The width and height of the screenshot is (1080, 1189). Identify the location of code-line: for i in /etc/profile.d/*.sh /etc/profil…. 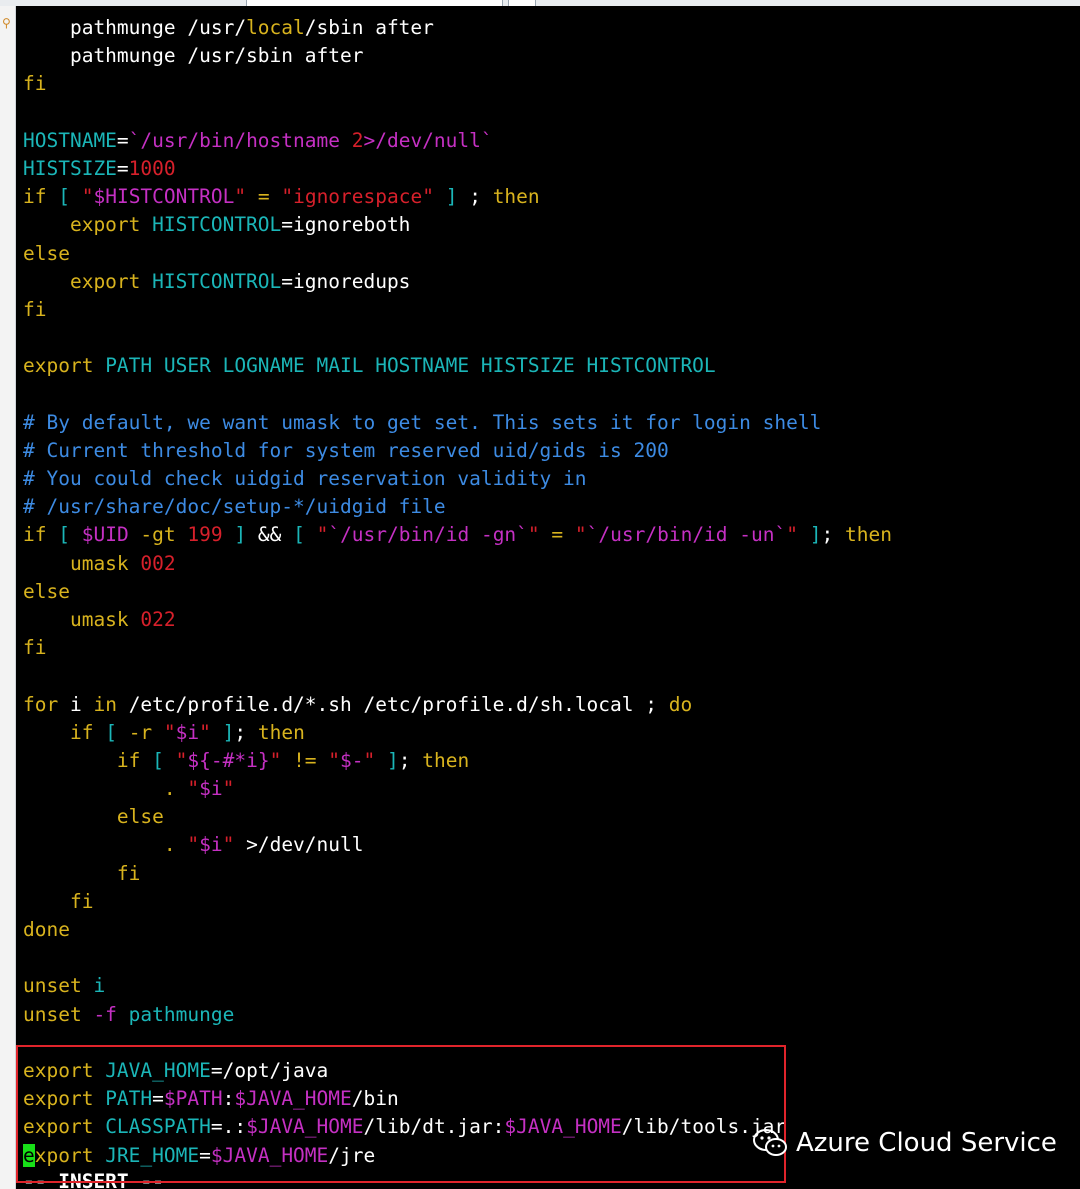
(457, 705).